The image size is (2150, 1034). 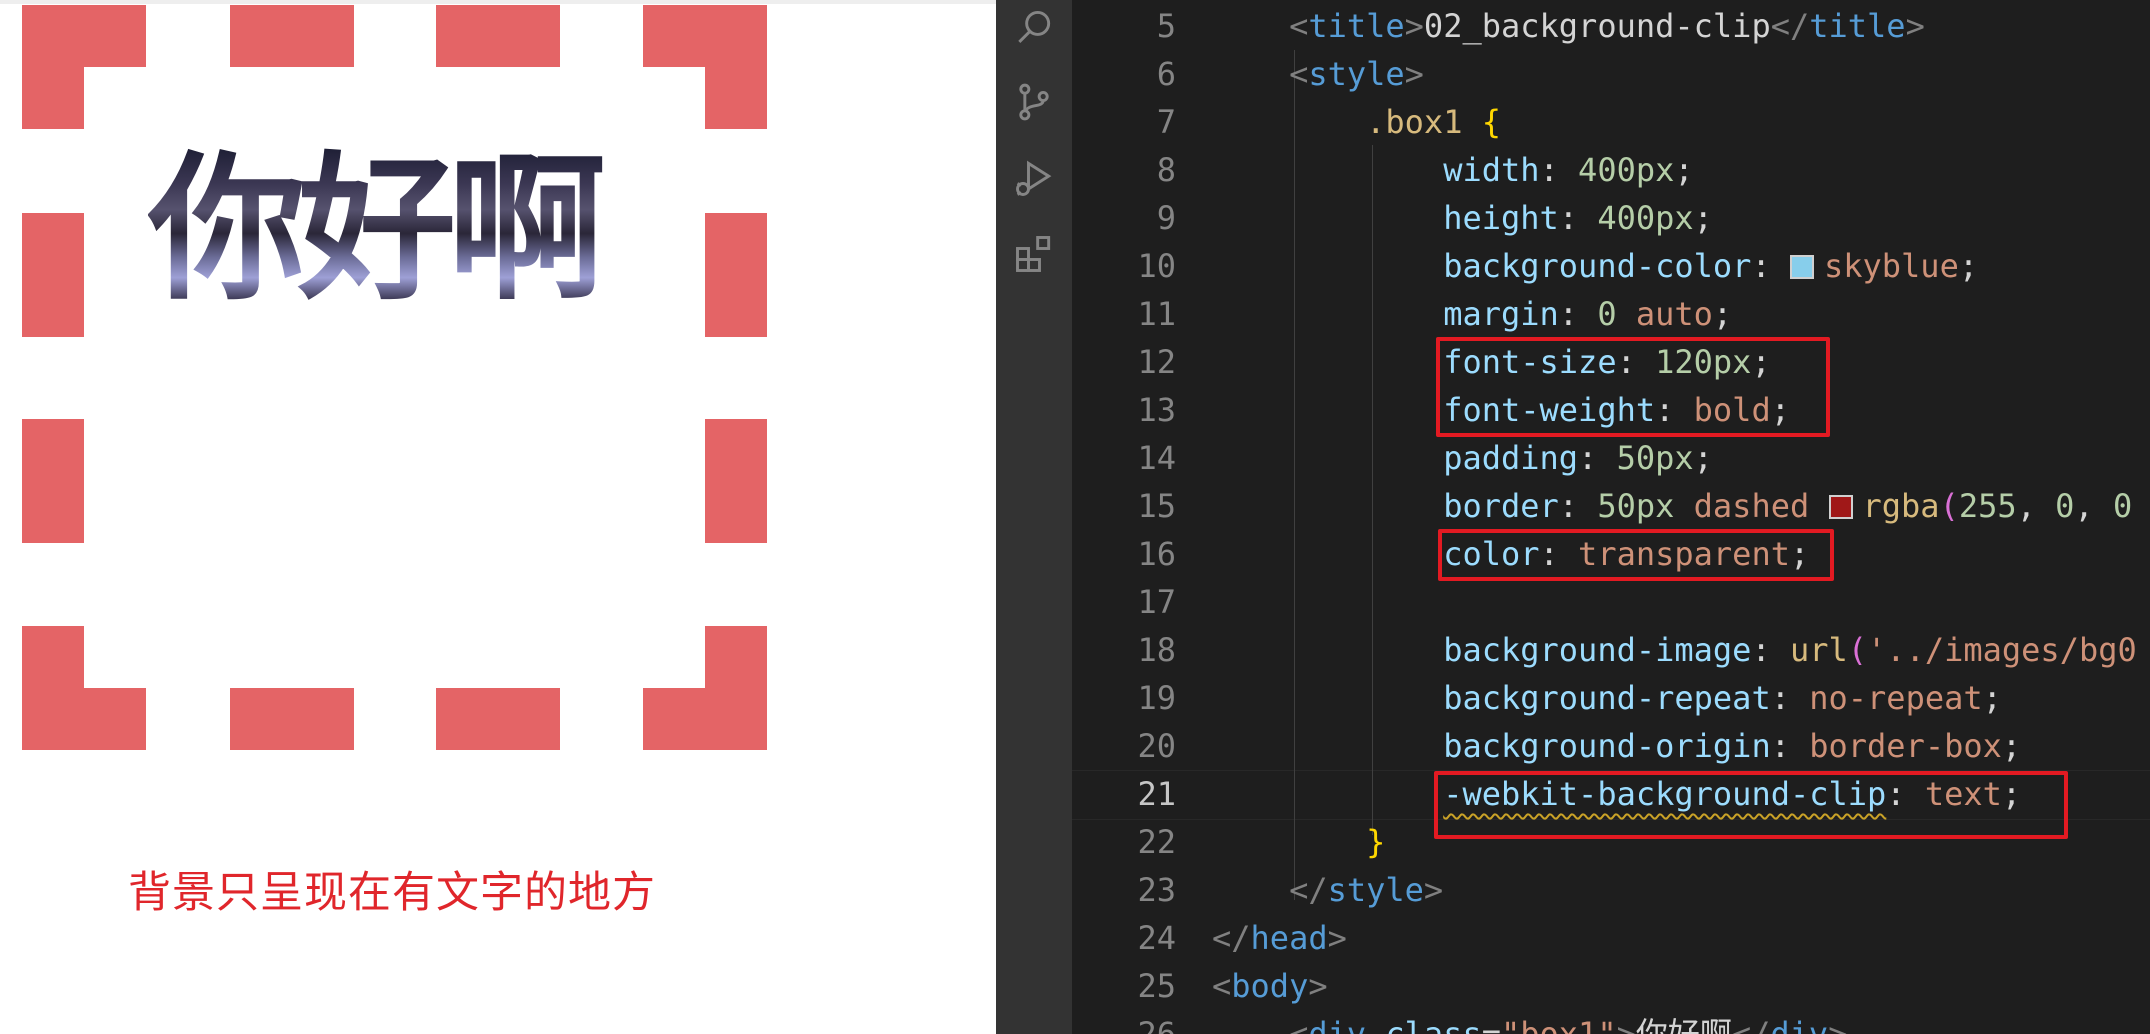 I want to click on code-line: 10 background-color: skyblue;, so click(x=1611, y=266).